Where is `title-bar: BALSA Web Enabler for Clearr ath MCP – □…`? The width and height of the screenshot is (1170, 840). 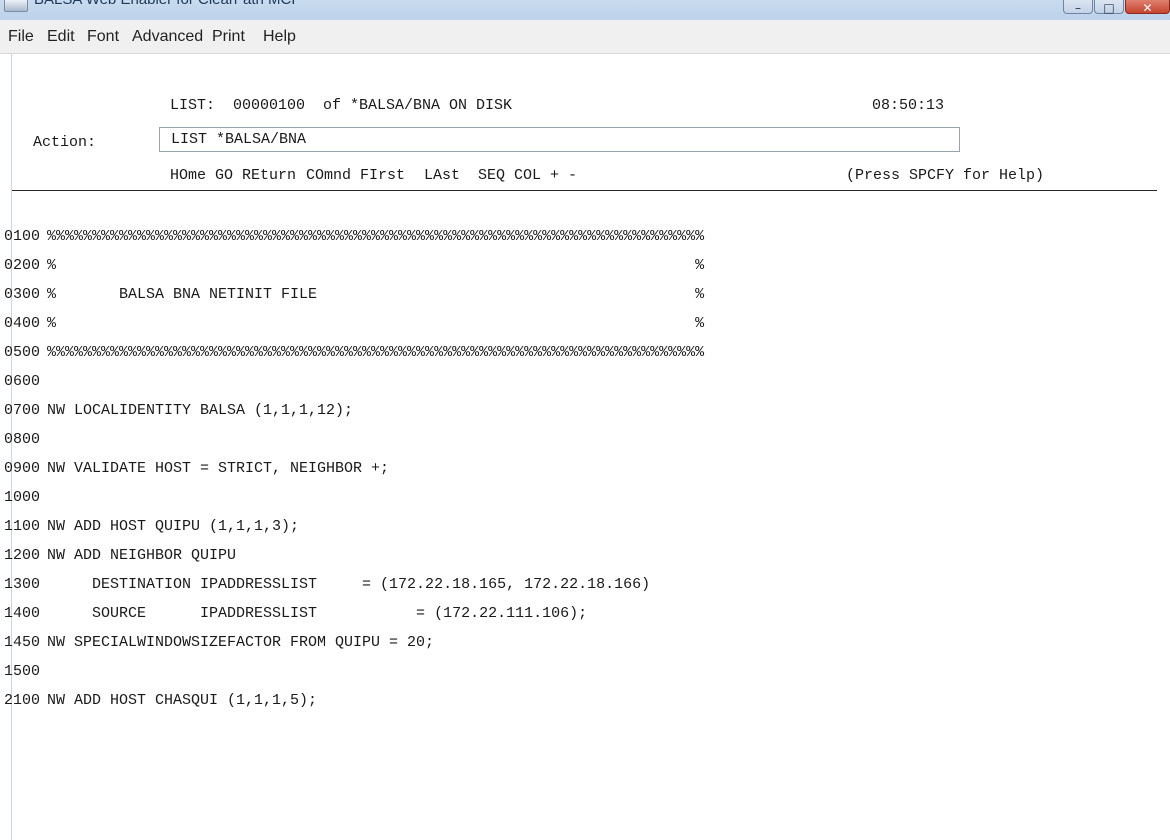 title-bar: BALSA Web Enabler for Clearr ath MCP – □… is located at coordinates (585, 10).